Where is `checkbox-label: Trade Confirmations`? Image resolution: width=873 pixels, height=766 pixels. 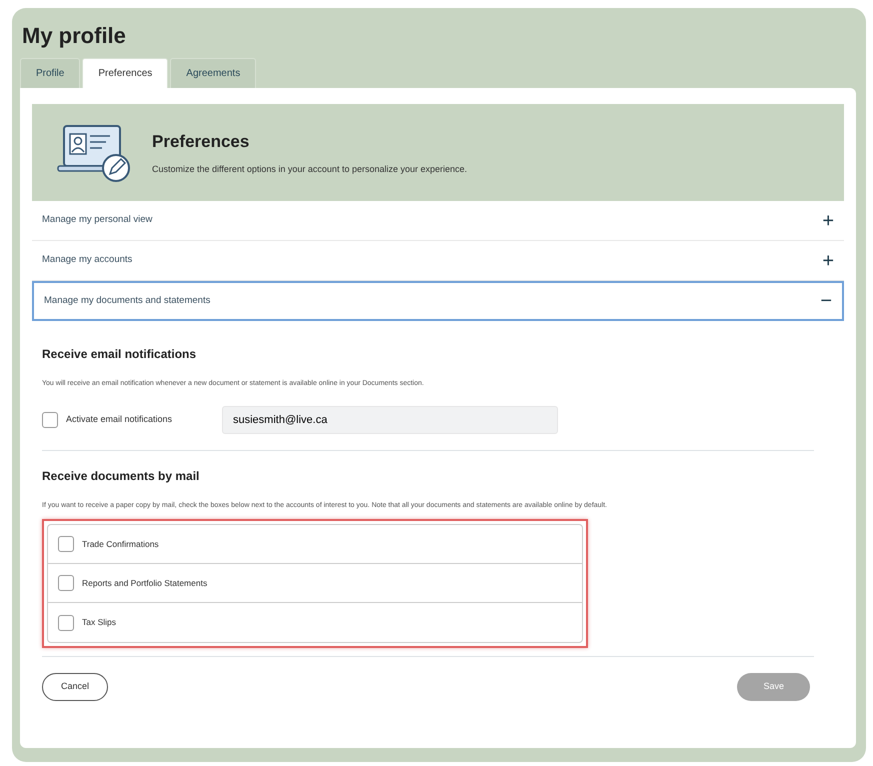
checkbox-label: Trade Confirmations is located at coordinates (120, 544).